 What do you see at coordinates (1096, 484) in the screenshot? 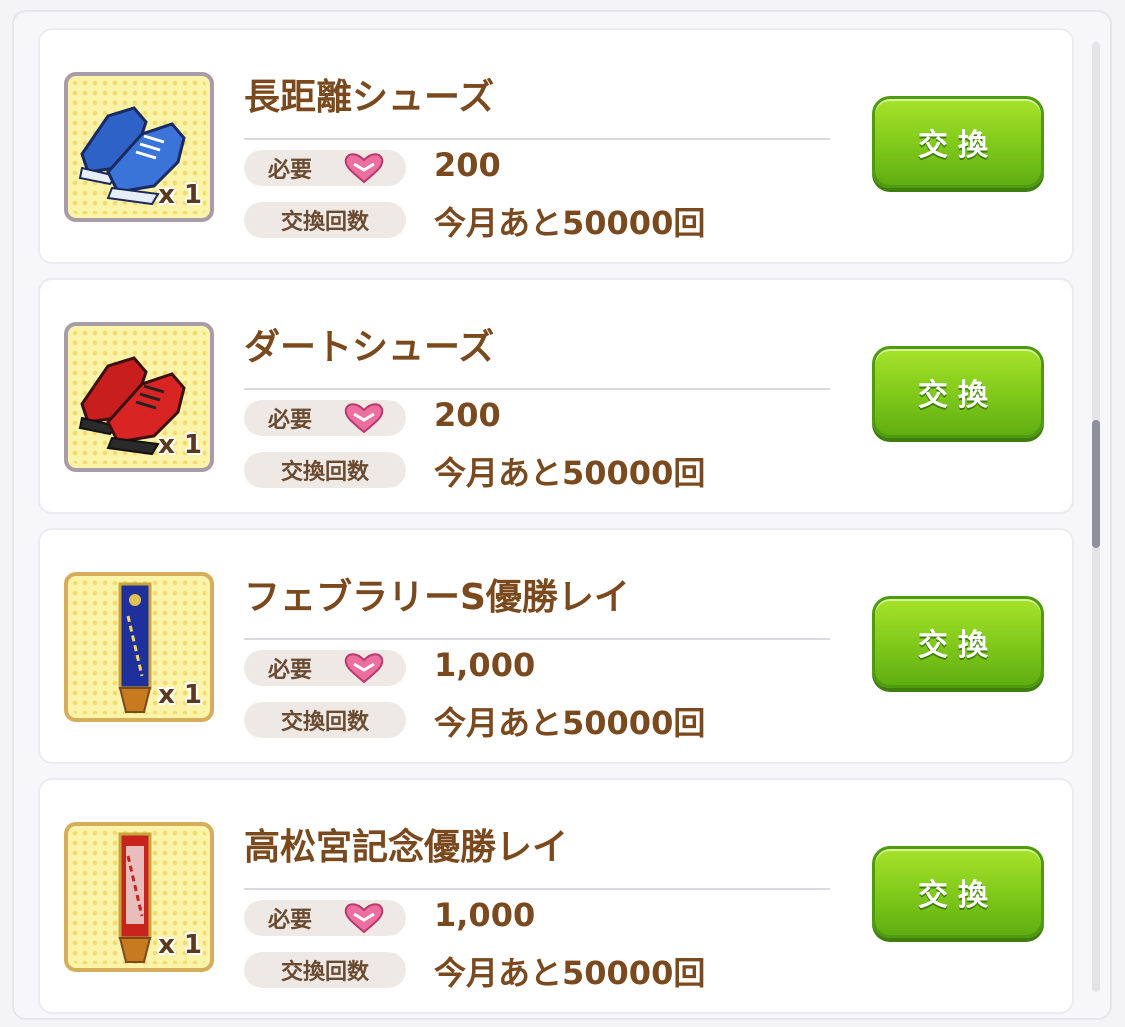
I see `scrollbar-thumb` at bounding box center [1096, 484].